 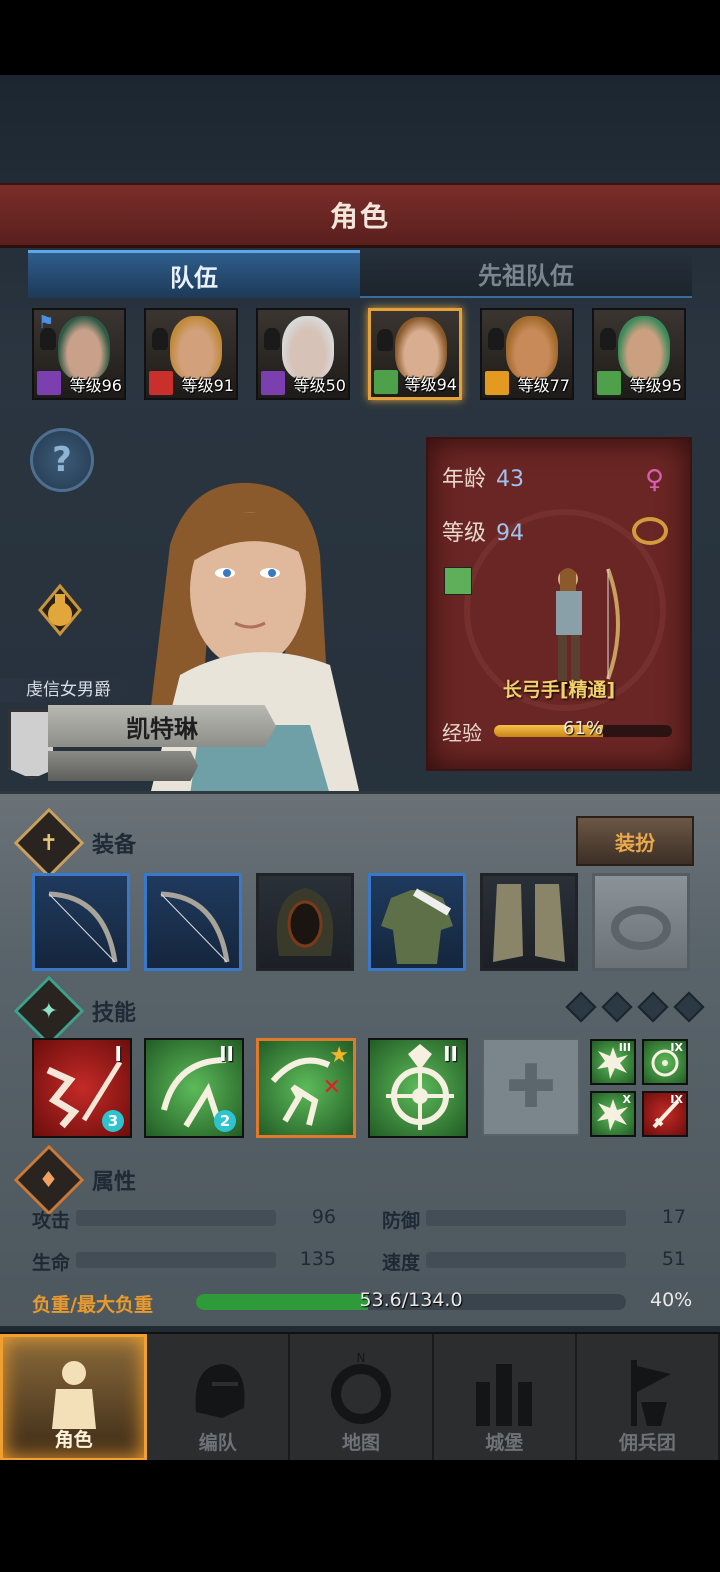 What do you see at coordinates (411, 1300) in the screenshot?
I see `weight-value: 53.6/134.0` at bounding box center [411, 1300].